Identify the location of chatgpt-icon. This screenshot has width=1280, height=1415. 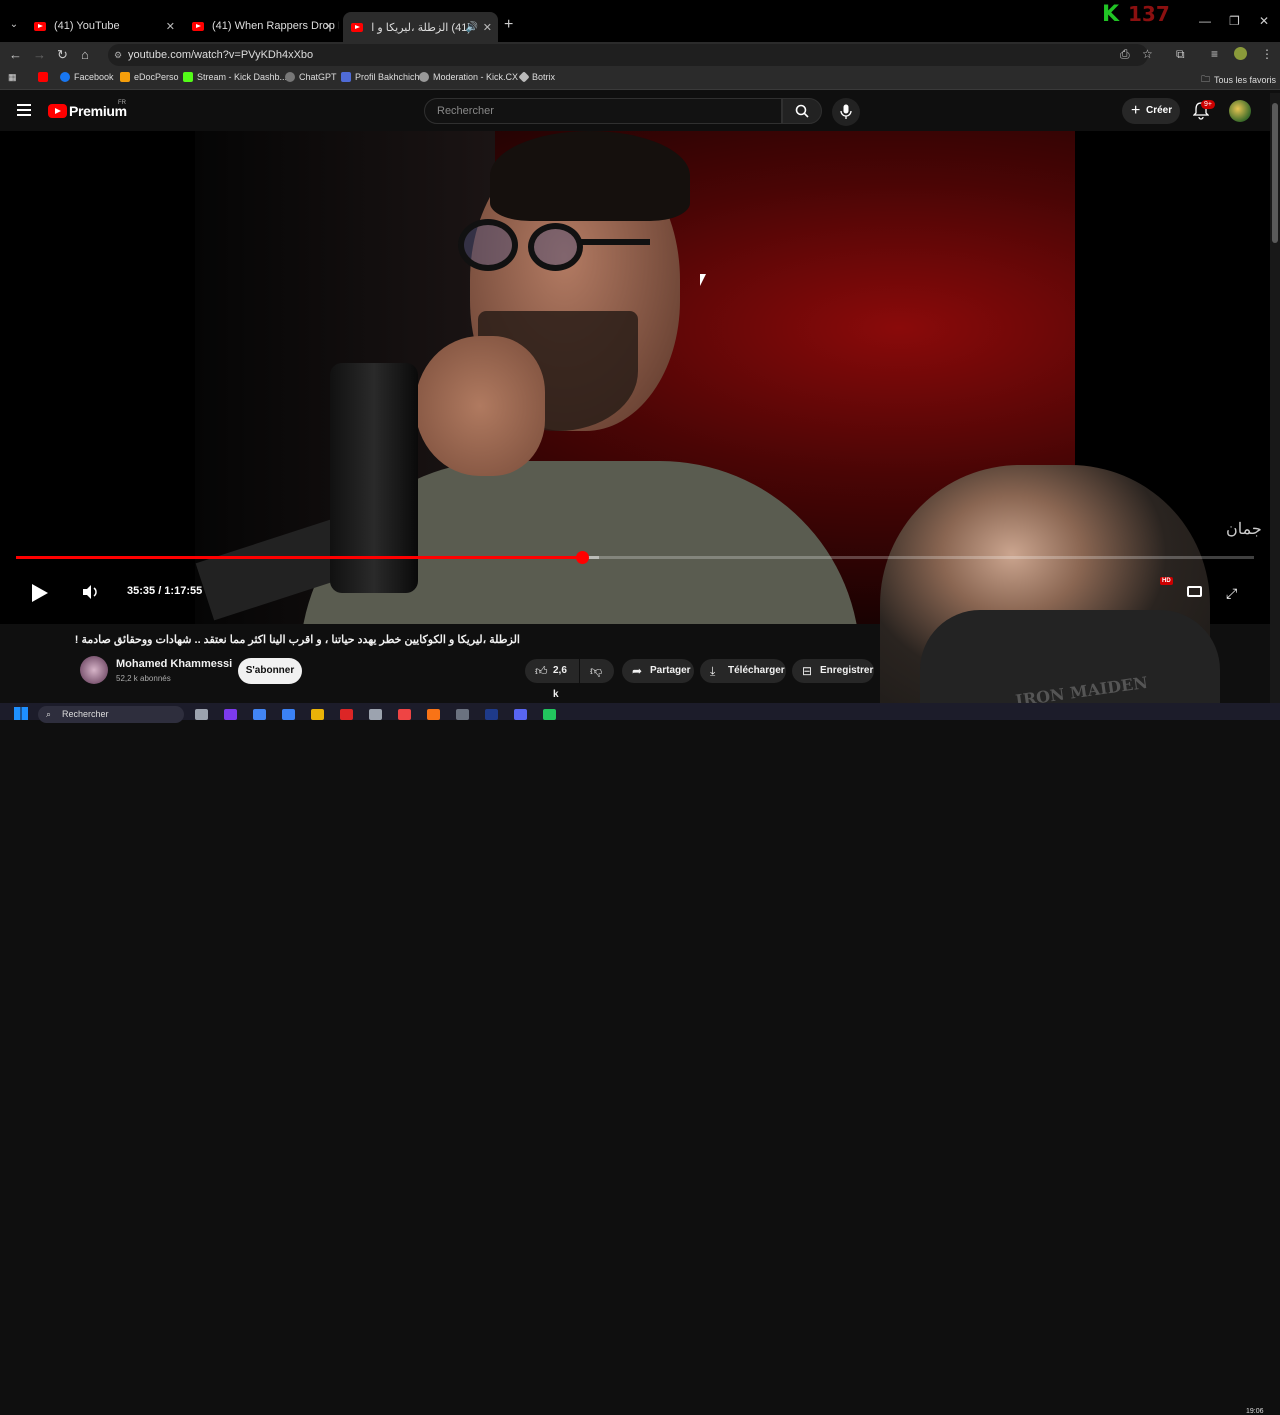
(290, 77).